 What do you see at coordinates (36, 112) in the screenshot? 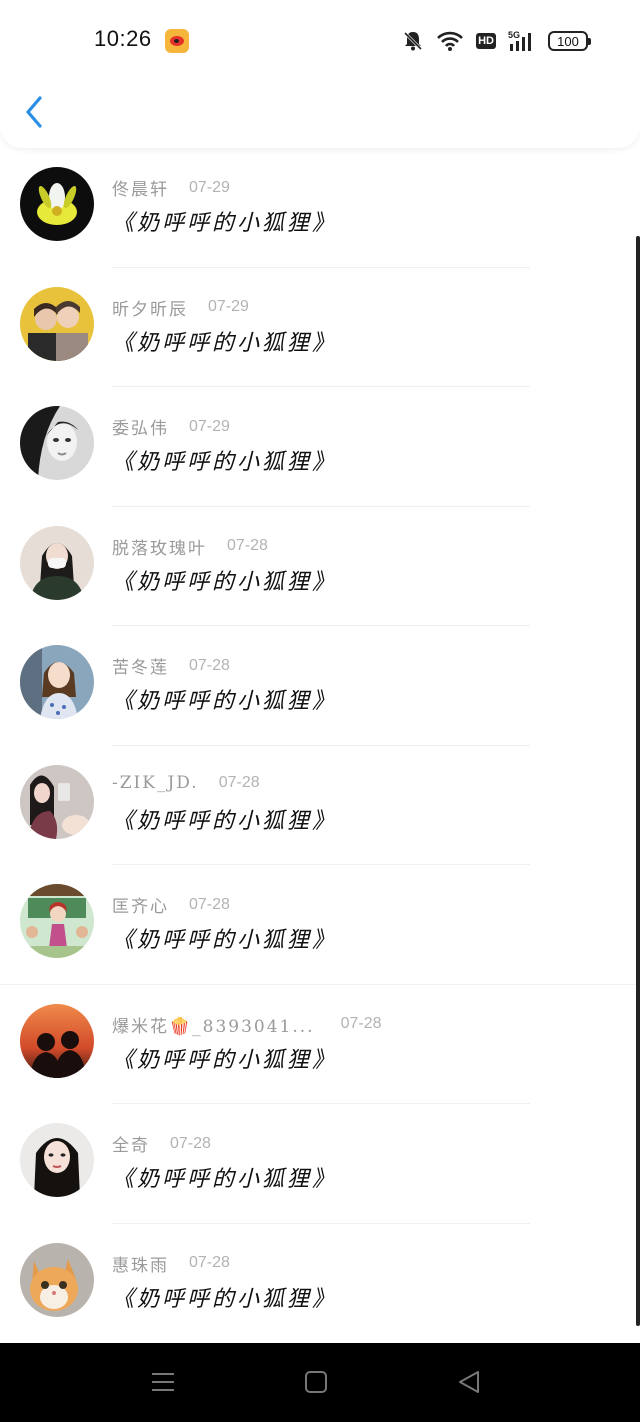
I see `chevron-left-icon` at bounding box center [36, 112].